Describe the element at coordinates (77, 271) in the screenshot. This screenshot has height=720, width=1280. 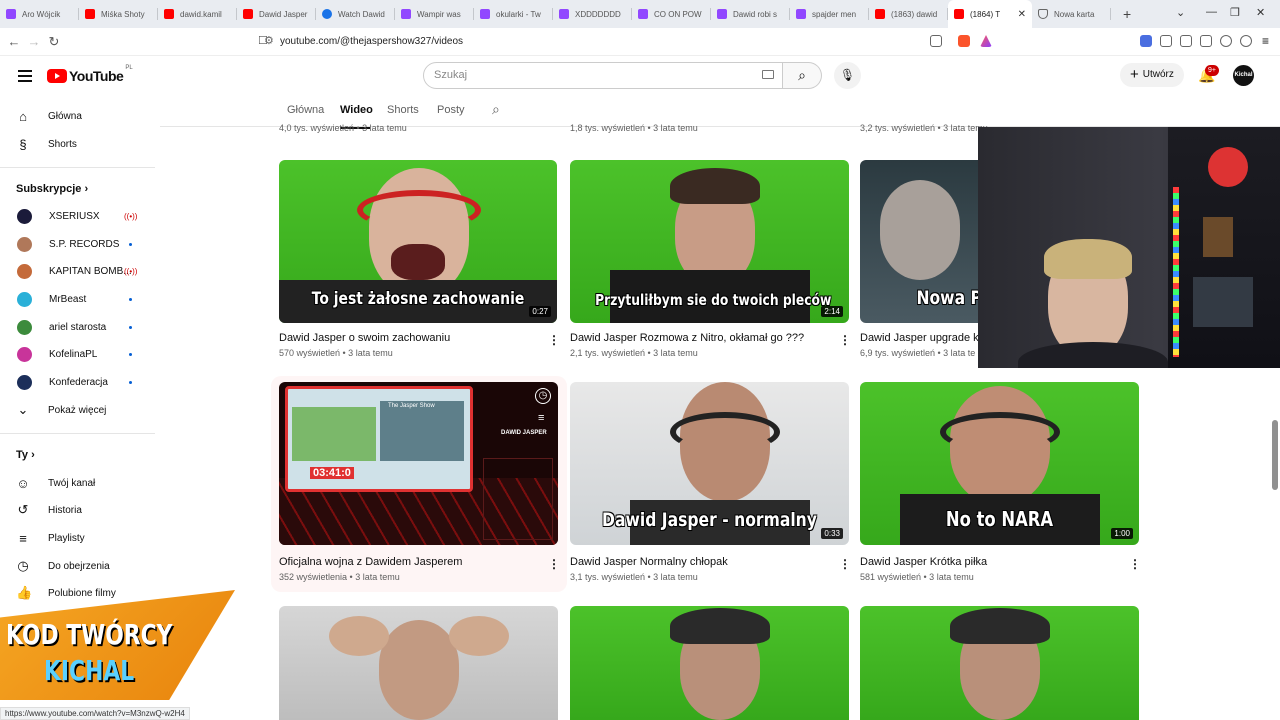
I see `sidebar-item-subscription: KAPITAN BOMB... ((•))` at that location.